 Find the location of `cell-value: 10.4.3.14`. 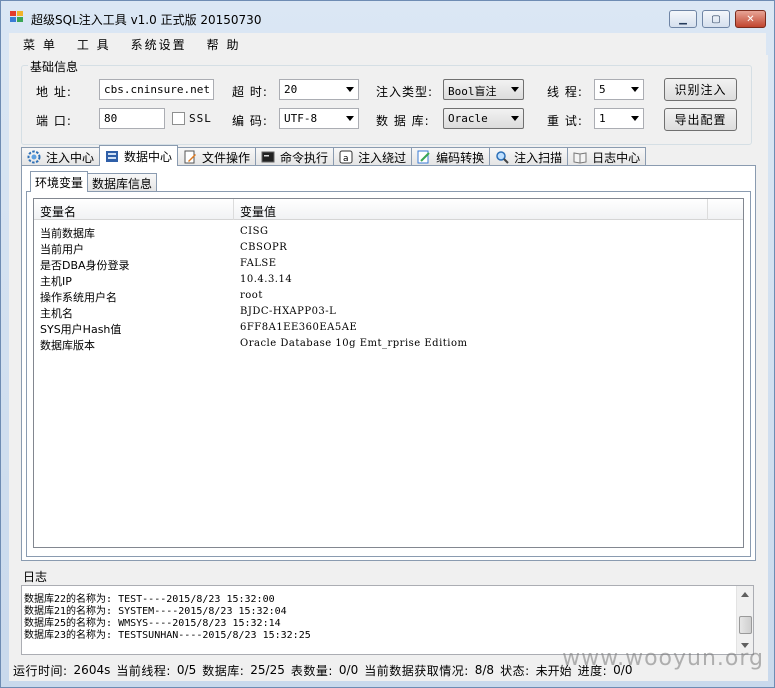

cell-value: 10.4.3.14 is located at coordinates (266, 279).